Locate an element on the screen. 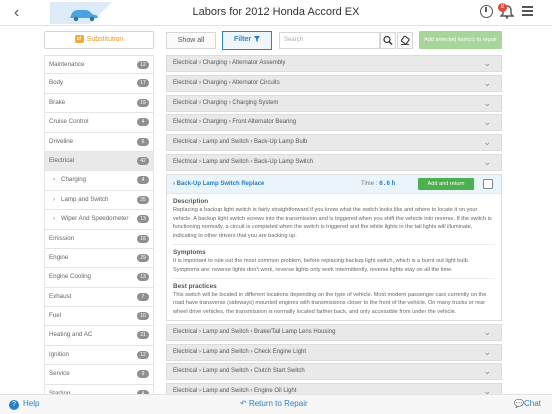  substitution-label: Substitution is located at coordinates (105, 39).